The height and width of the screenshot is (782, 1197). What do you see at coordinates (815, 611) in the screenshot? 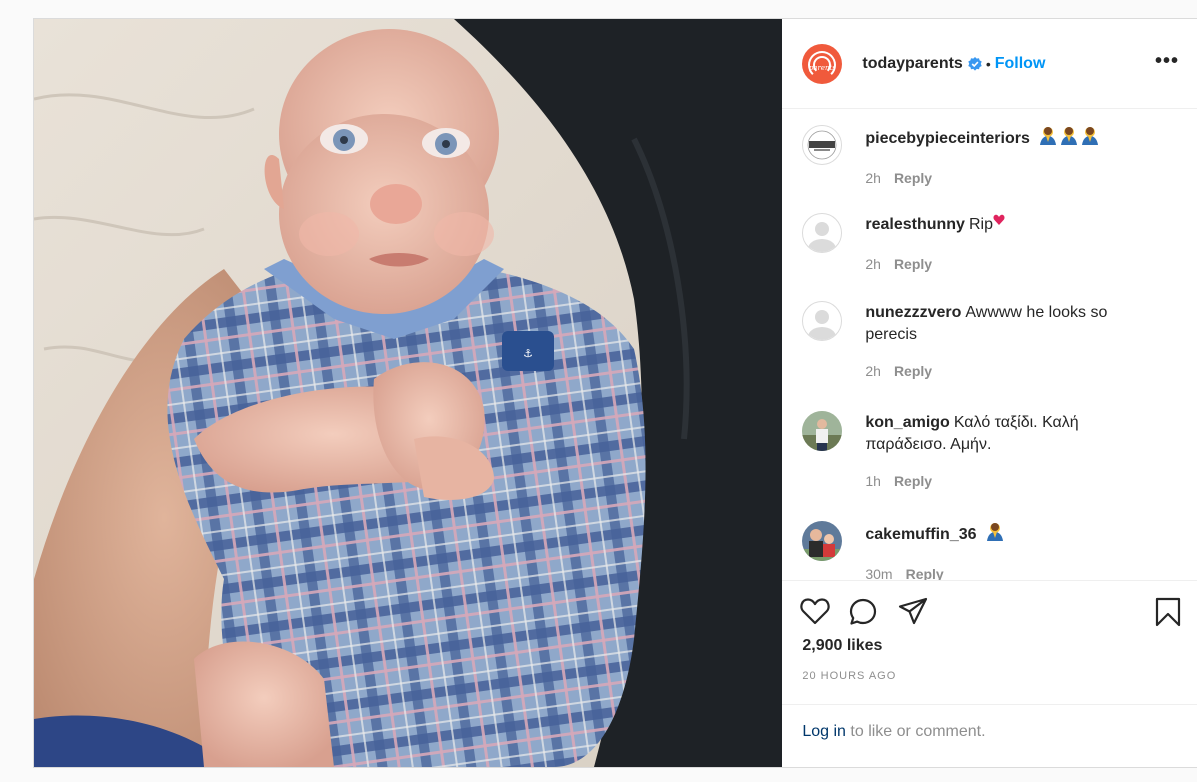
I see `heart-icon` at bounding box center [815, 611].